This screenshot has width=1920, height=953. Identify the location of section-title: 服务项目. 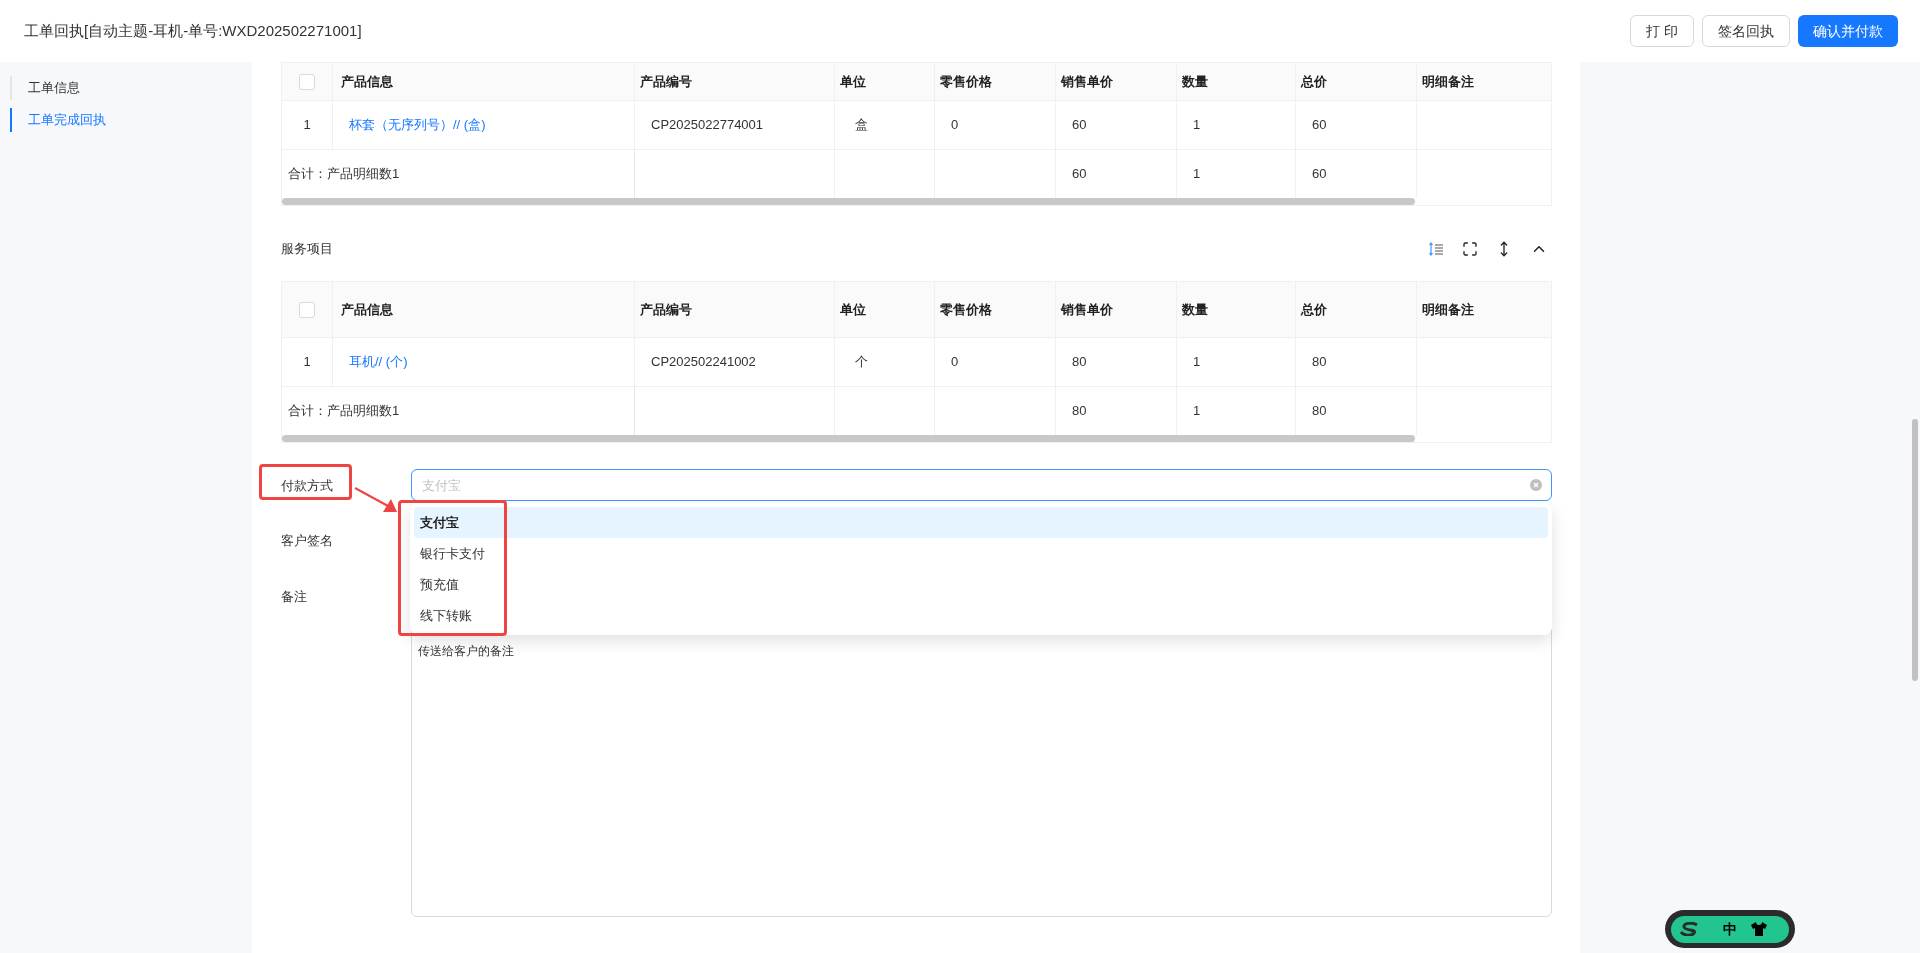
(307, 249).